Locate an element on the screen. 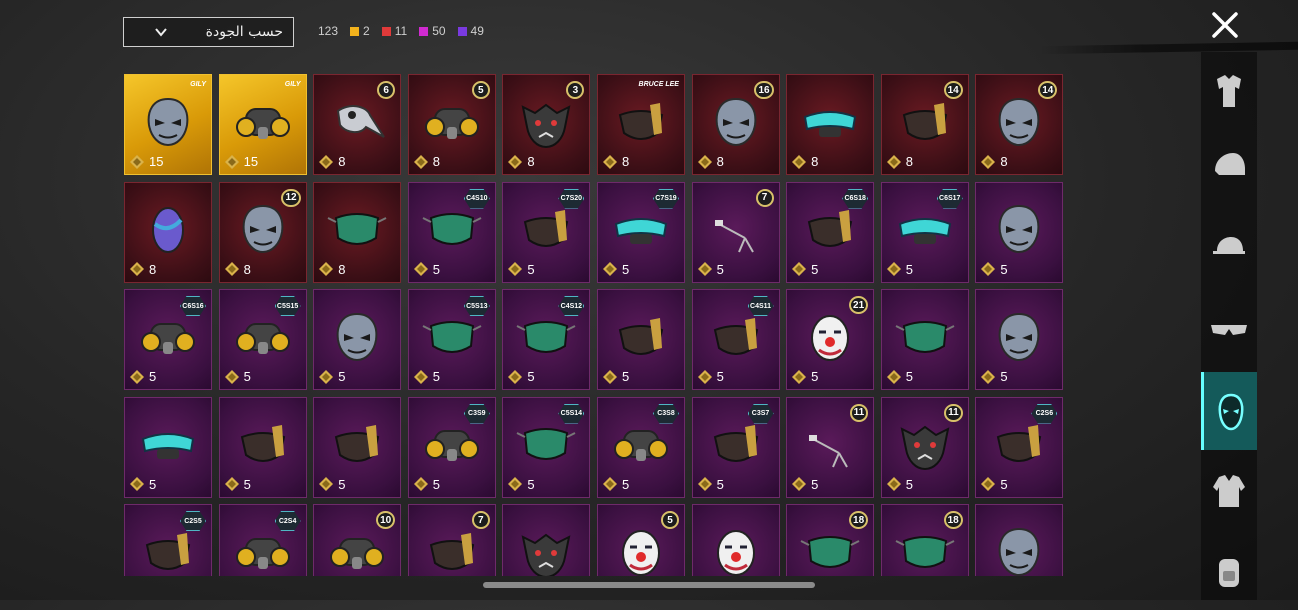 The width and height of the screenshot is (1298, 610). tab-outfit is located at coordinates (1229, 91).